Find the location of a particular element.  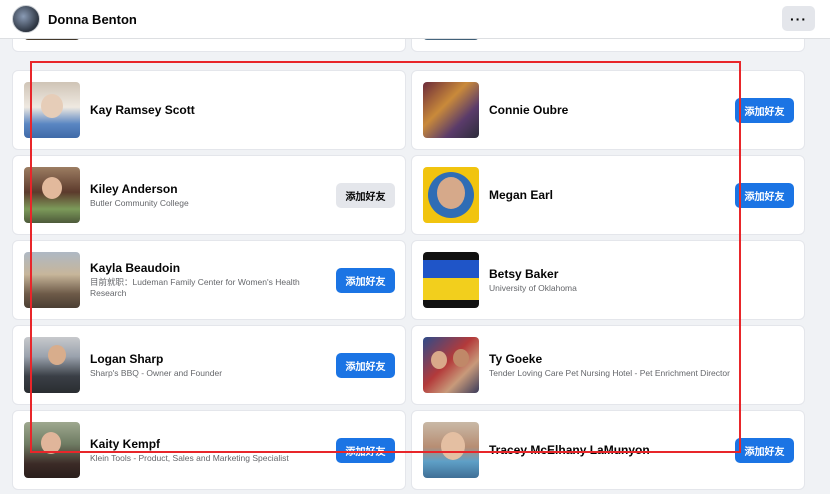

friend-name: Kay Ramsey Scott is located at coordinates (242, 110).